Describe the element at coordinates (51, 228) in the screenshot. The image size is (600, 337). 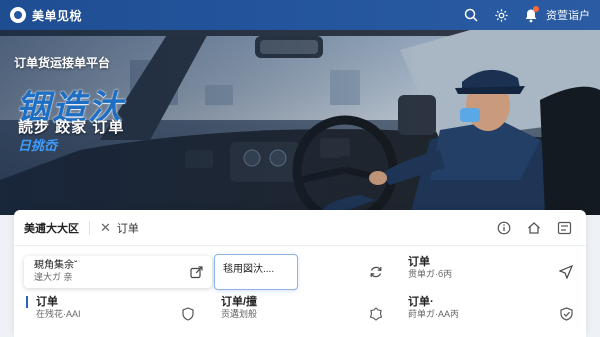
I see `region-selector: 美逋大大区` at that location.